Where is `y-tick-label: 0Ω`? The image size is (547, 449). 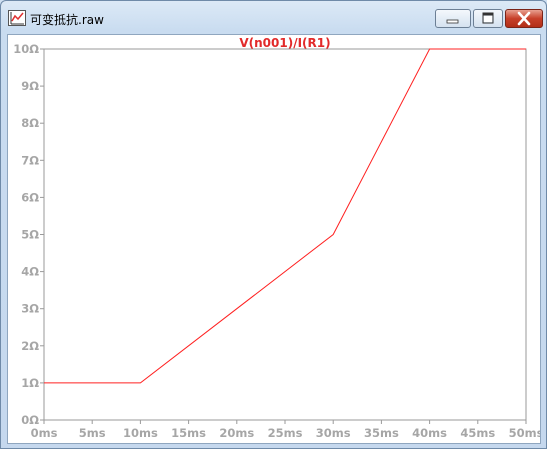 y-tick-label: 0Ω is located at coordinates (30, 420).